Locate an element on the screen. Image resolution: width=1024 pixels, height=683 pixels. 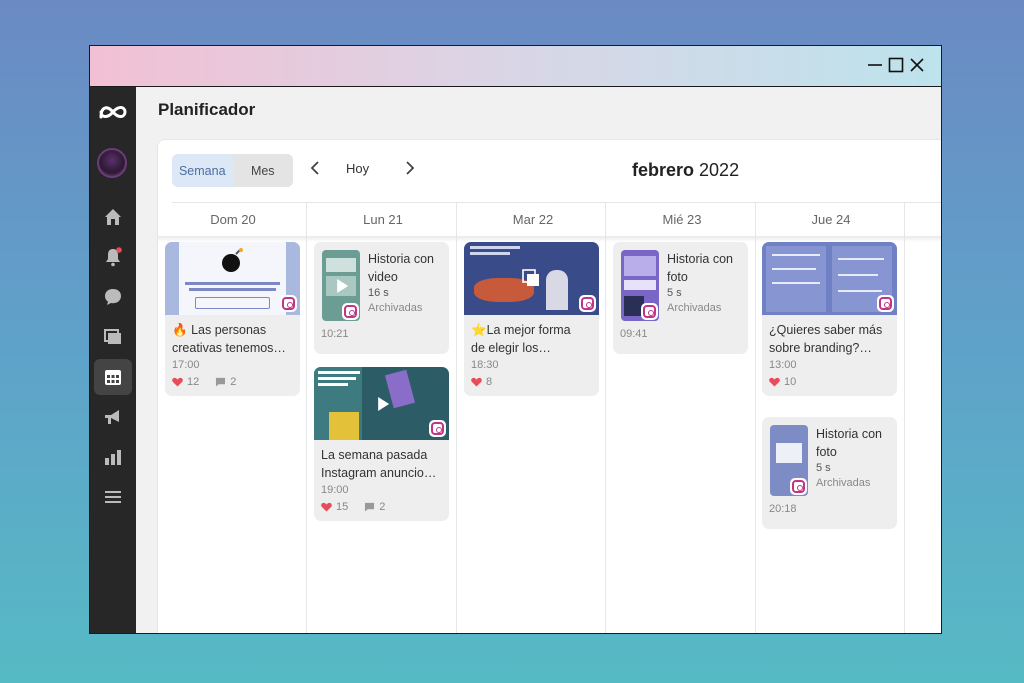
likes-count: 15 is located at coordinates (342, 507).